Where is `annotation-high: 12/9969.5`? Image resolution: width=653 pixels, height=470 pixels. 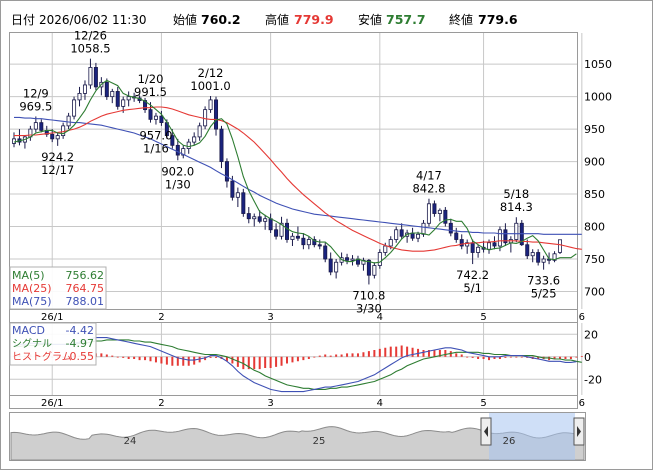
annotation-high: 12/9969.5 is located at coordinates (35, 99).